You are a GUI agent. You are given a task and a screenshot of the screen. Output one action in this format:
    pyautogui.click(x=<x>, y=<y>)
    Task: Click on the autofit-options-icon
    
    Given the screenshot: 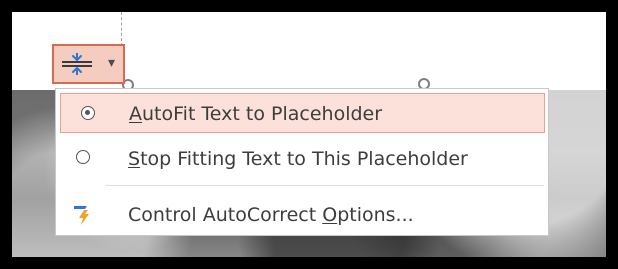 What is the action you would take?
    pyautogui.click(x=77, y=64)
    